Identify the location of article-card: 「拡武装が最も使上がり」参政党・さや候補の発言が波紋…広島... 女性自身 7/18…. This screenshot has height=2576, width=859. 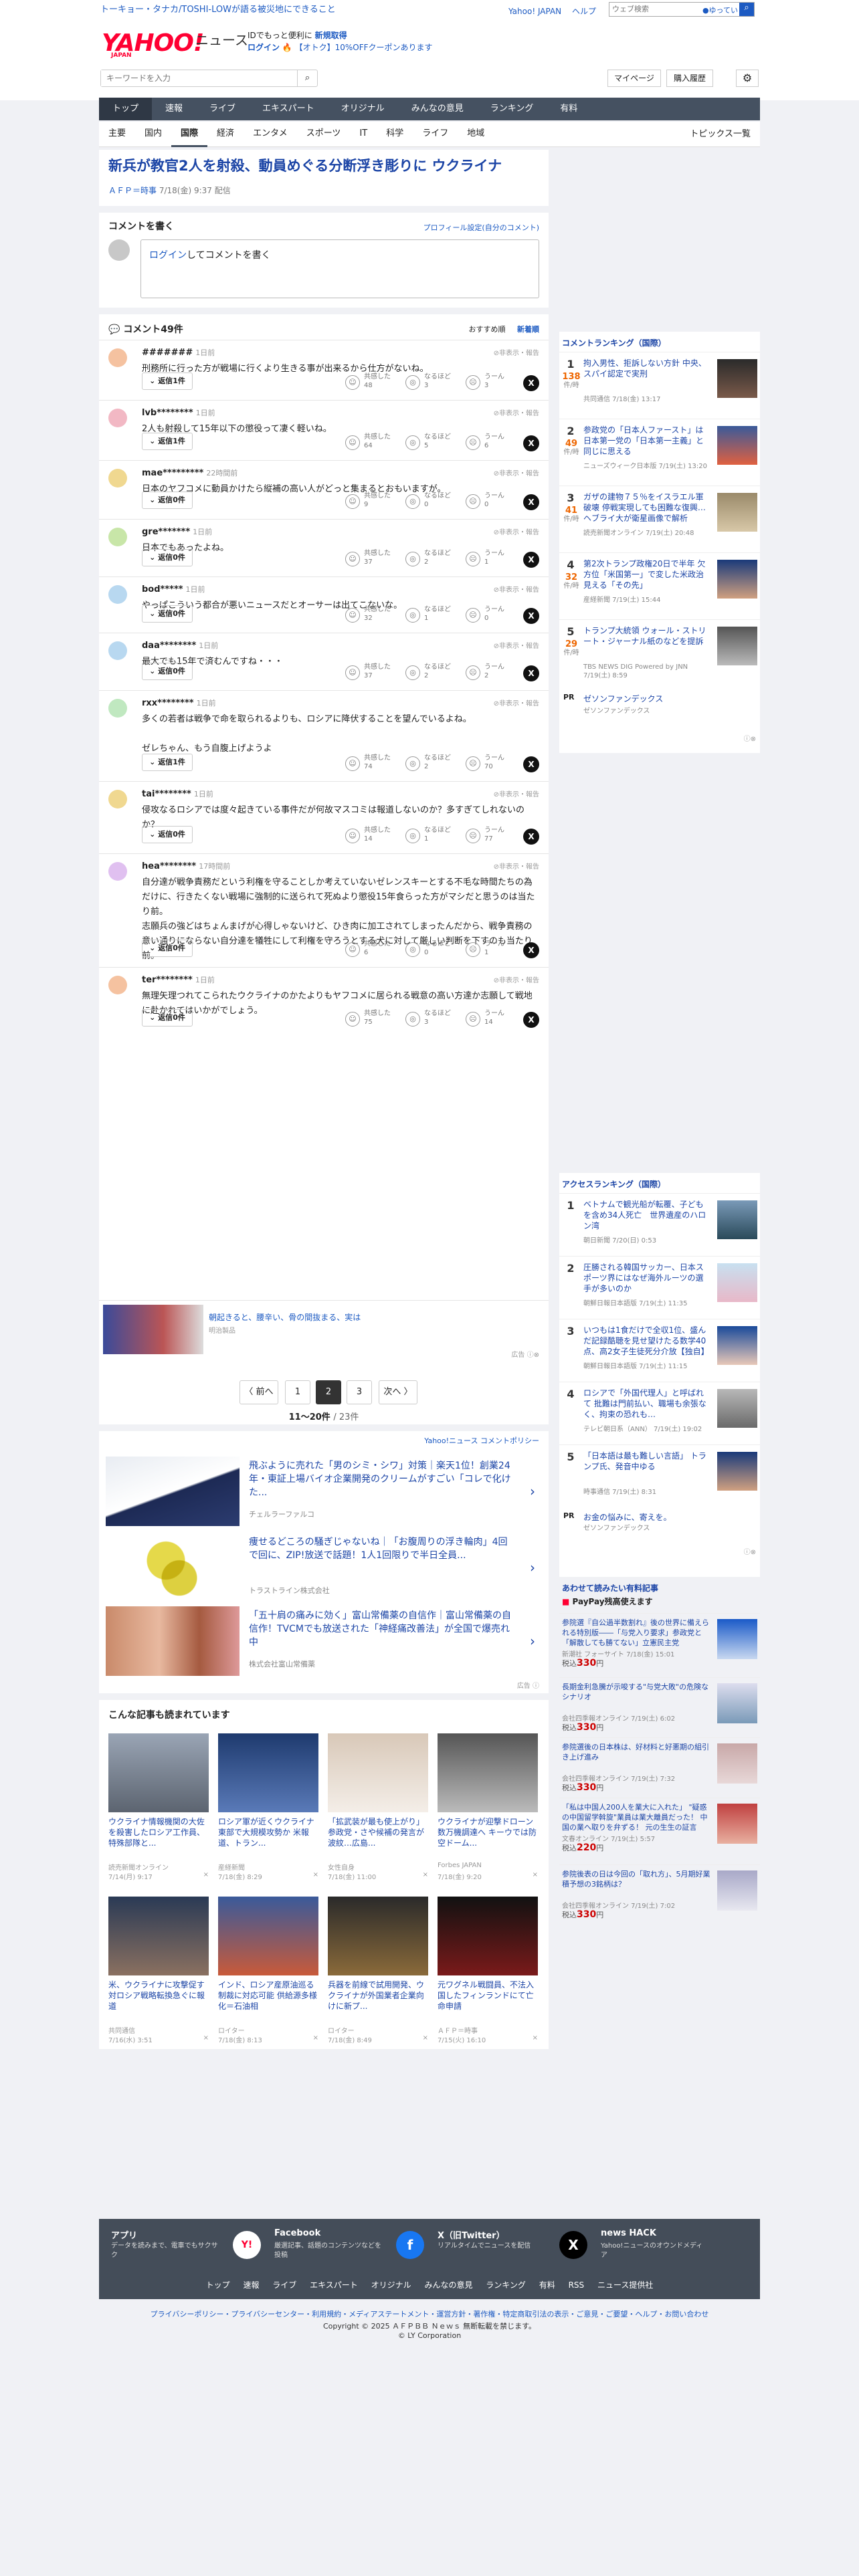
(378, 1814).